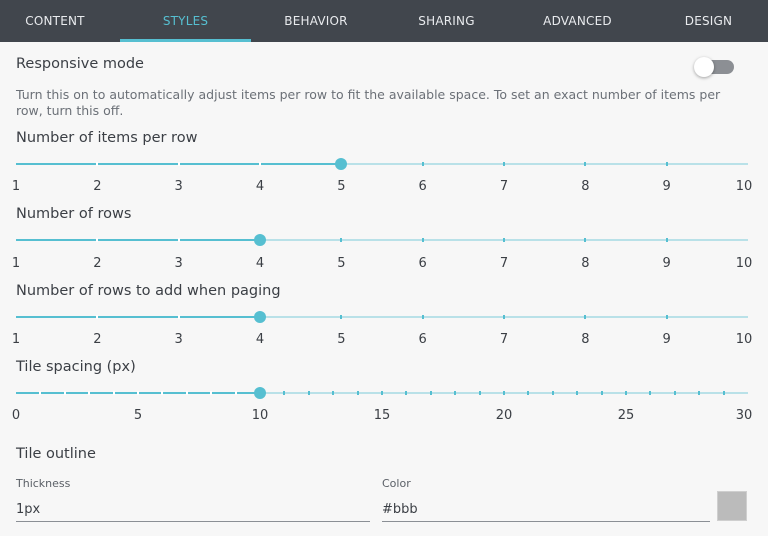  I want to click on thickness-label: Thickness, so click(43, 483).